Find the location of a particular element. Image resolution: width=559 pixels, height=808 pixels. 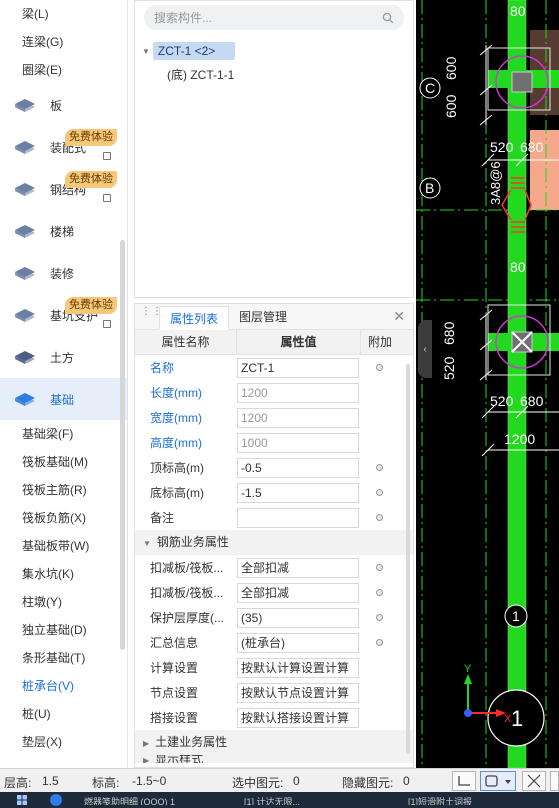

nav-sub-item: 基础梁(F) is located at coordinates (63, 434).